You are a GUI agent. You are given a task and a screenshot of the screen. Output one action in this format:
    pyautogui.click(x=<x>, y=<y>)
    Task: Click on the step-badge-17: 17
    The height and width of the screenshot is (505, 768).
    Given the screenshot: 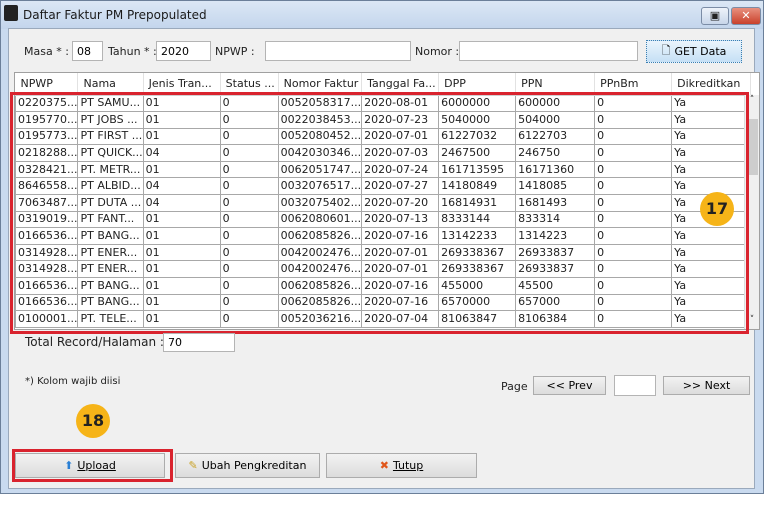 What is the action you would take?
    pyautogui.click(x=717, y=209)
    